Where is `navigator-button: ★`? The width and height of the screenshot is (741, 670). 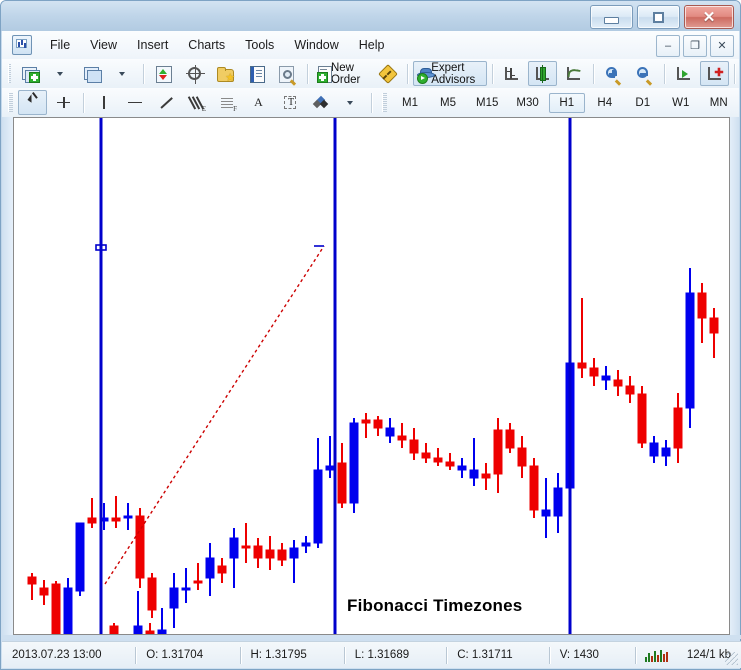 navigator-button: ★ is located at coordinates (225, 73).